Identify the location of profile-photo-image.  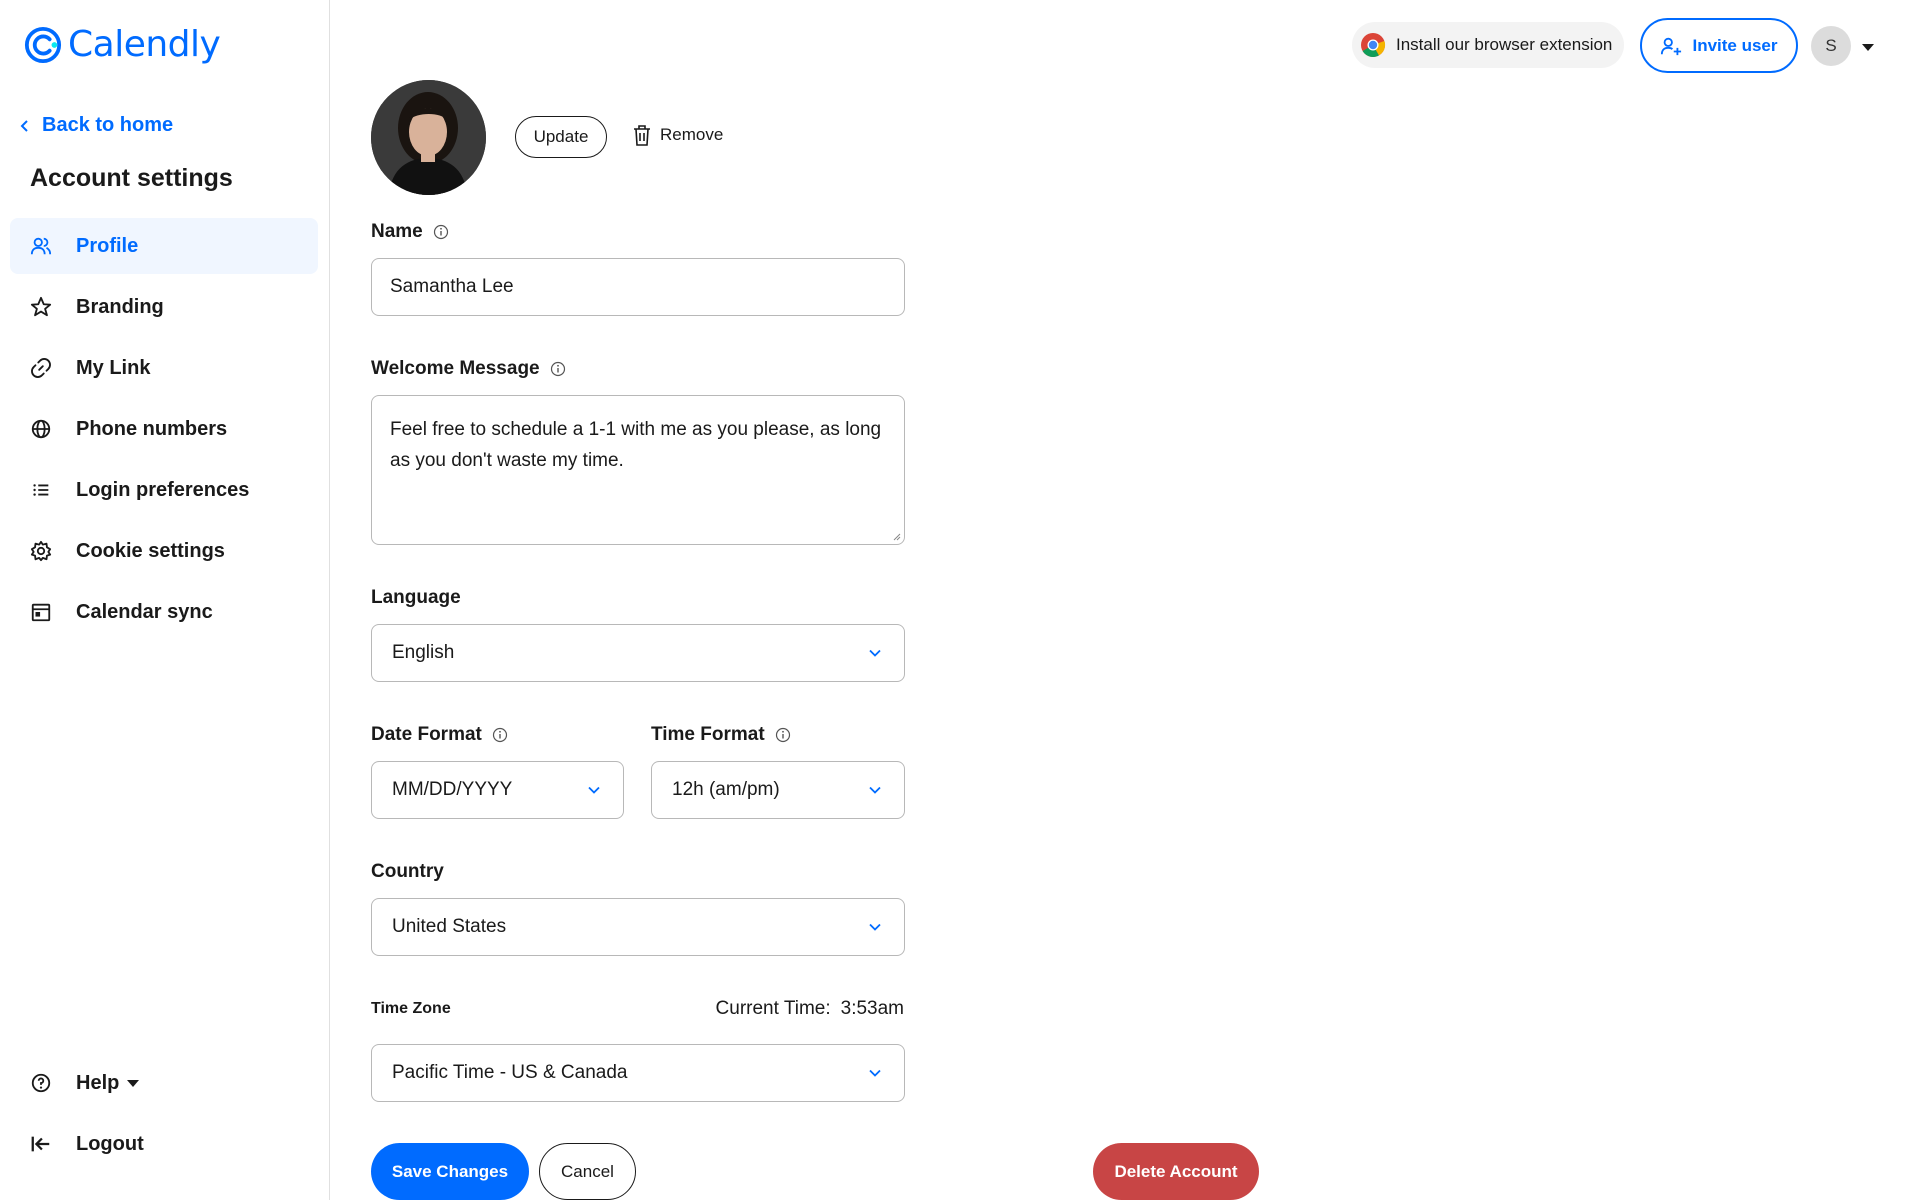
(428, 137).